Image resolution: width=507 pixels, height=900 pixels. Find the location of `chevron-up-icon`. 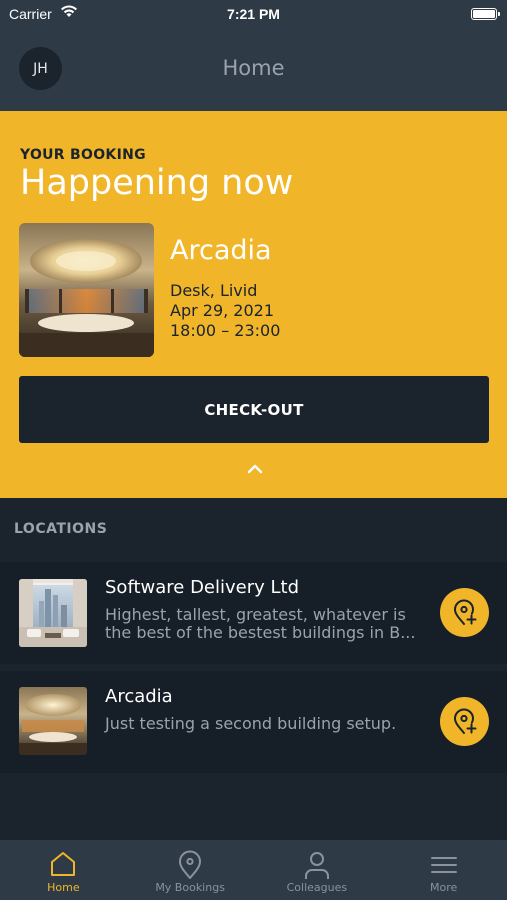

chevron-up-icon is located at coordinates (255, 469).